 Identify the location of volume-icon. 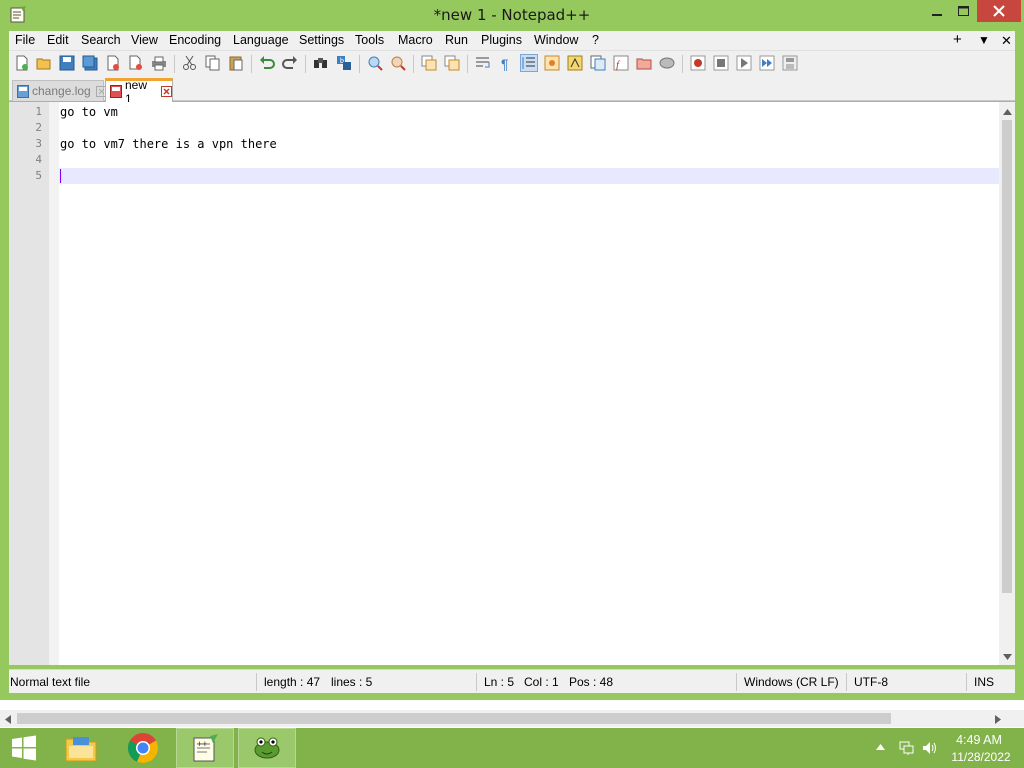
(930, 748).